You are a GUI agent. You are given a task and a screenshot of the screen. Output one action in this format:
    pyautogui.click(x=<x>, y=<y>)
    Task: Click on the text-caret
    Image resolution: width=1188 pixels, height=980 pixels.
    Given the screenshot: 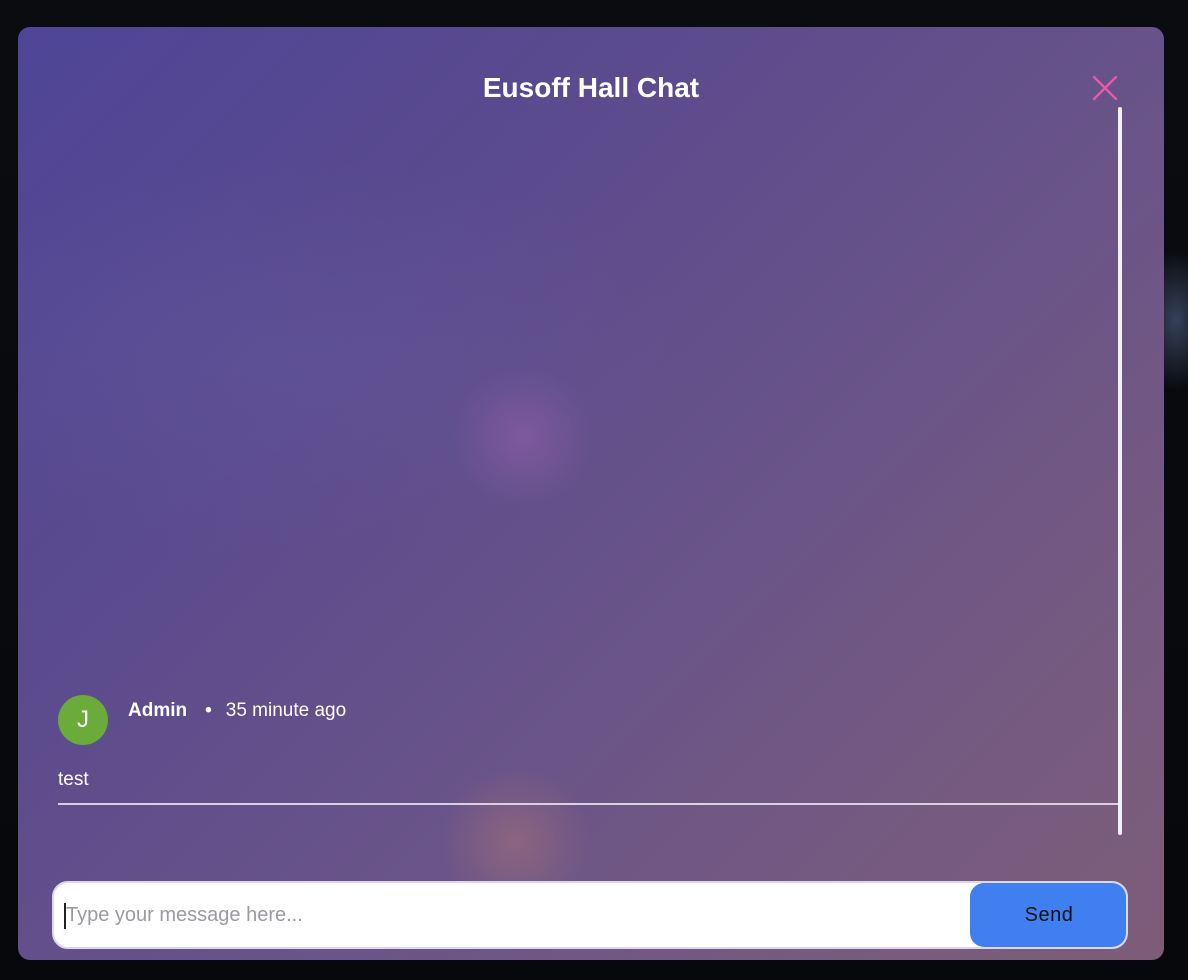 What is the action you would take?
    pyautogui.click(x=65, y=916)
    